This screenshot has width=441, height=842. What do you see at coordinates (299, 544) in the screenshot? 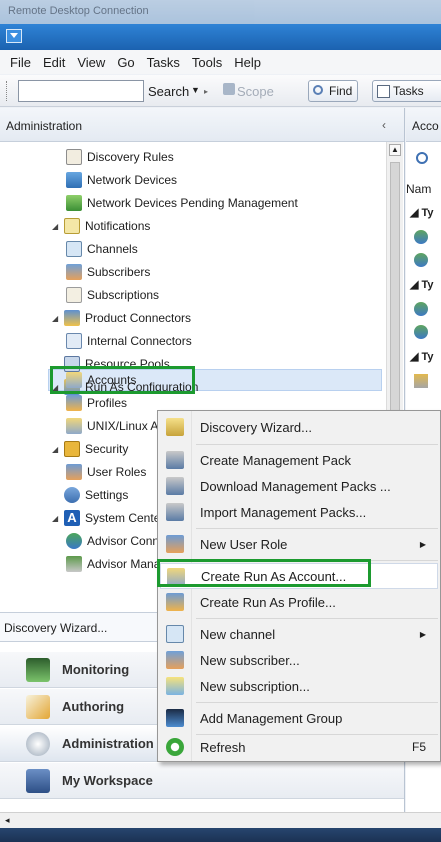
I see `menu-item-new-user-role: New User Role ▶` at bounding box center [299, 544].